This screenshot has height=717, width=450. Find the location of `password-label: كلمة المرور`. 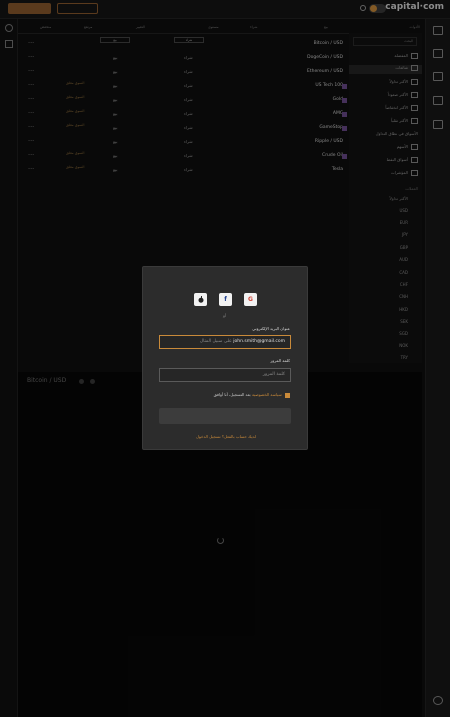

password-label: كلمة المرور is located at coordinates (280, 360).